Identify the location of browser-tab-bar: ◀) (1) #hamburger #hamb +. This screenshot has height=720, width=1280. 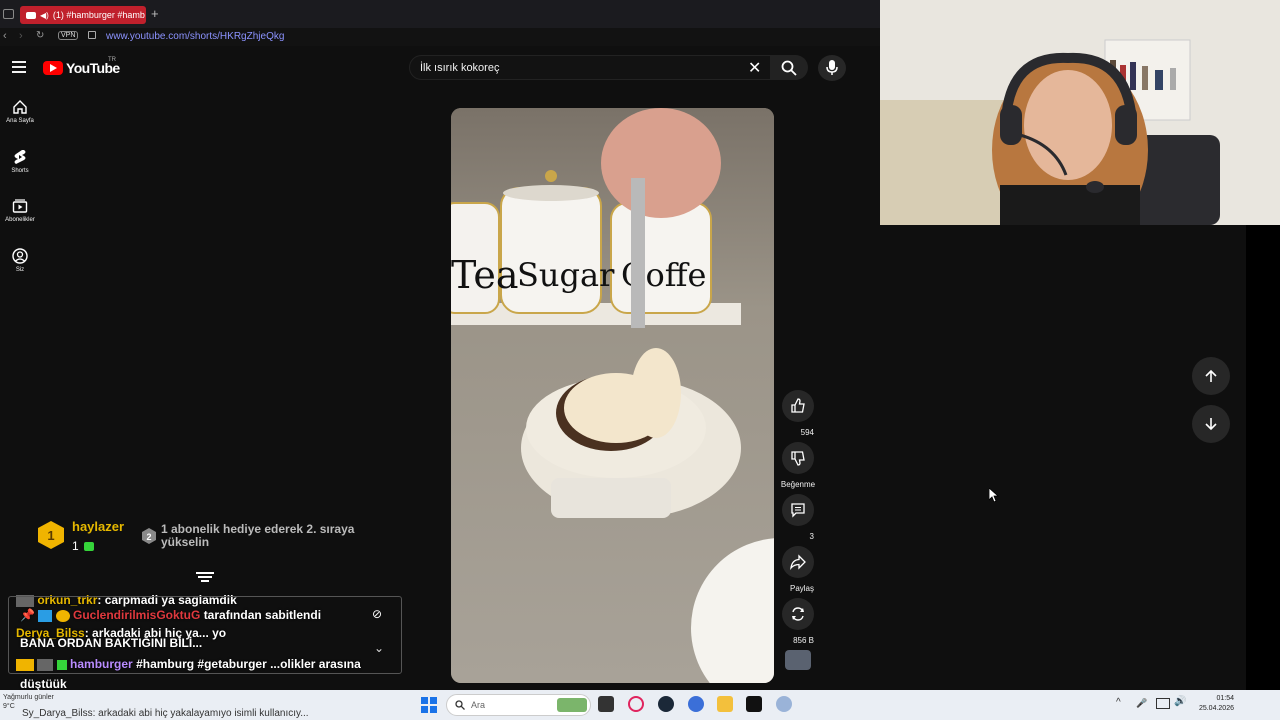
(440, 14).